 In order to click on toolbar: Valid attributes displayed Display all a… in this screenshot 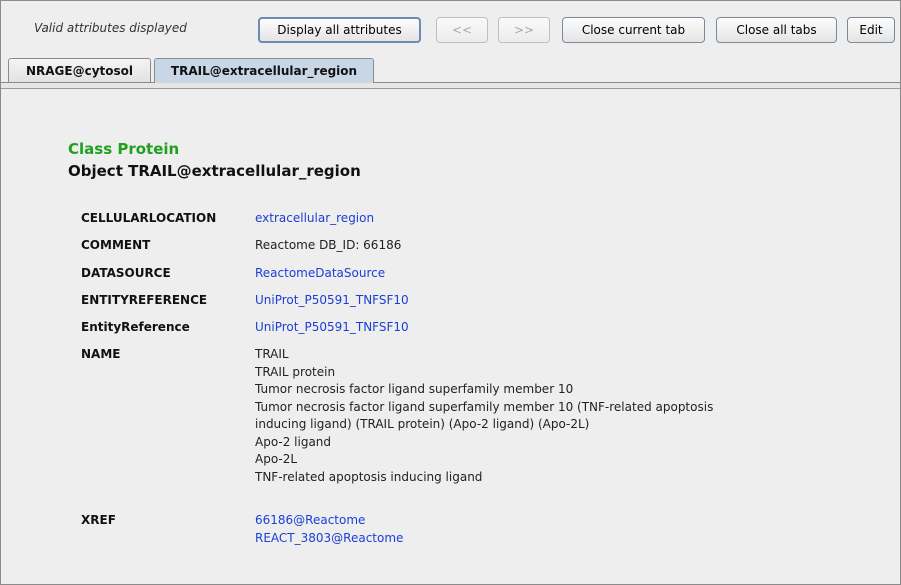, I will do `click(450, 27)`.